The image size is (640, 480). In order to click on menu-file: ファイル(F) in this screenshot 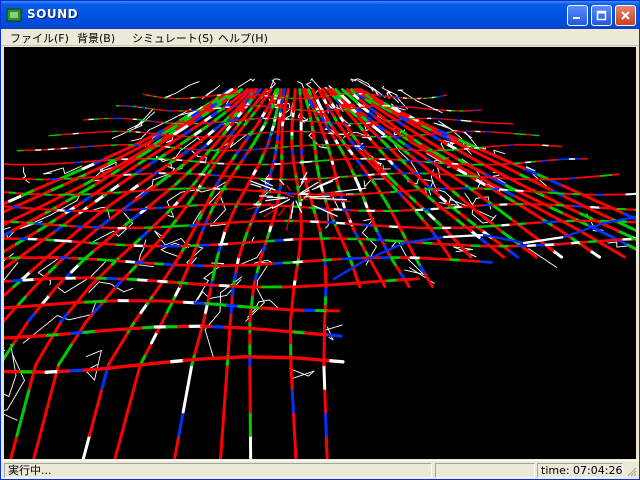, I will do `click(39, 37)`.